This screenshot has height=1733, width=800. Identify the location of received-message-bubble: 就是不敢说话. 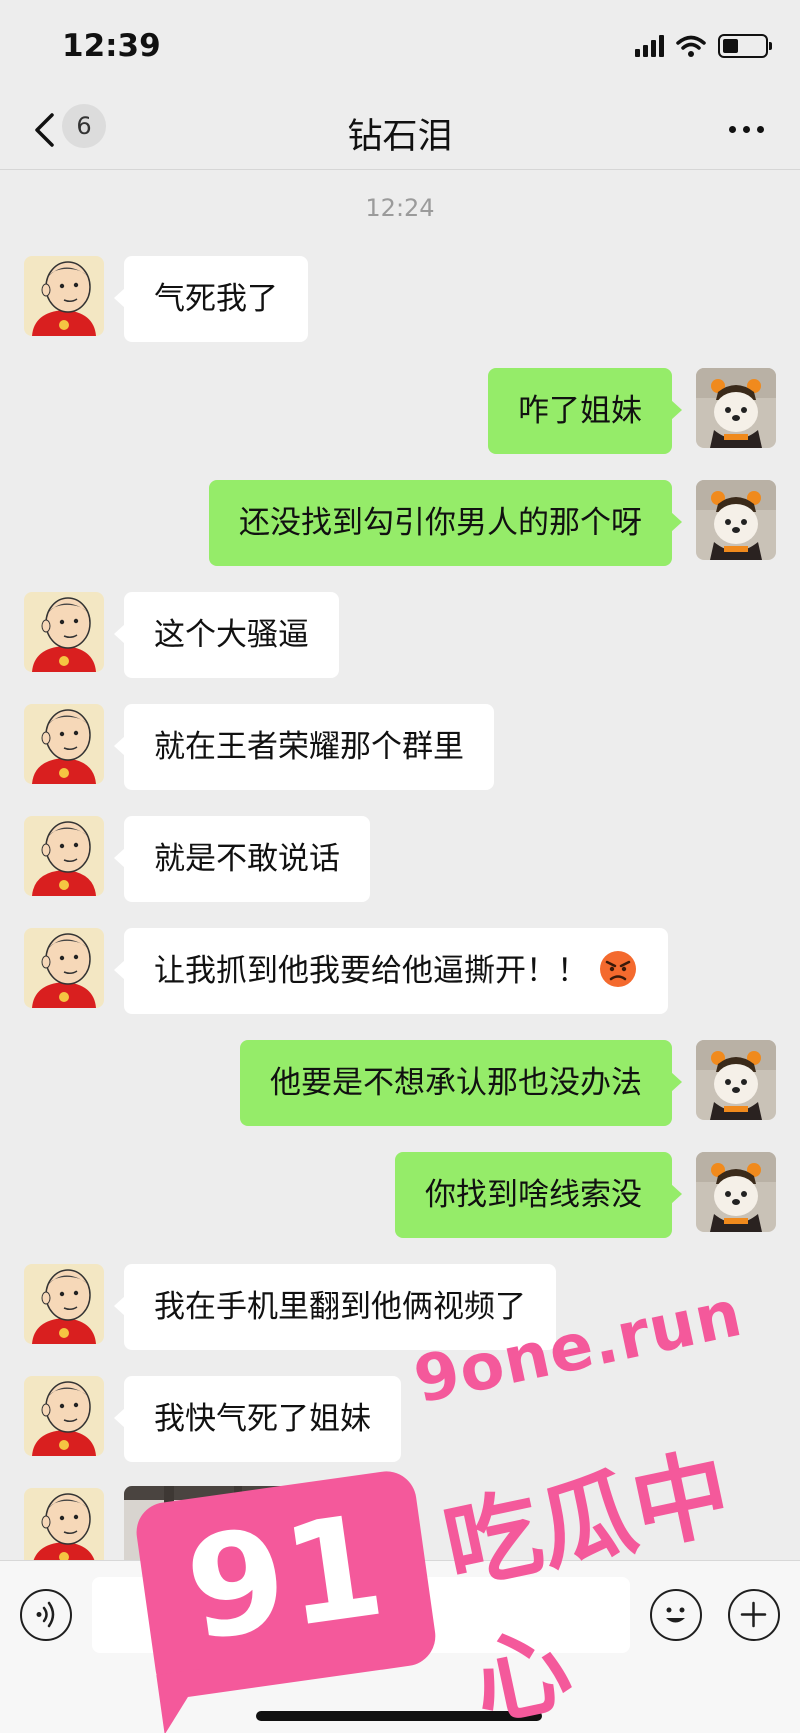
(242, 859).